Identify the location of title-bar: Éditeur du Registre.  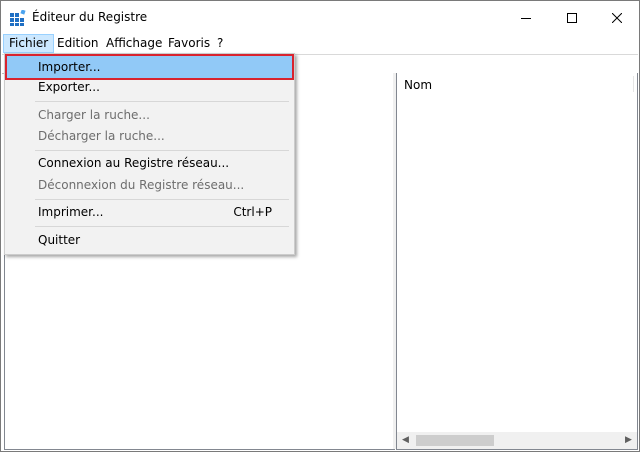
(320, 17).